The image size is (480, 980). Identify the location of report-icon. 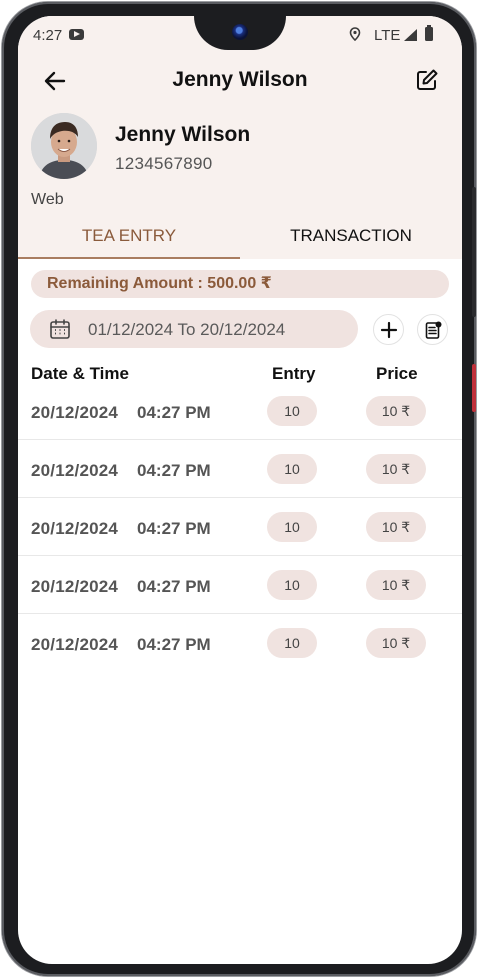
(433, 330).